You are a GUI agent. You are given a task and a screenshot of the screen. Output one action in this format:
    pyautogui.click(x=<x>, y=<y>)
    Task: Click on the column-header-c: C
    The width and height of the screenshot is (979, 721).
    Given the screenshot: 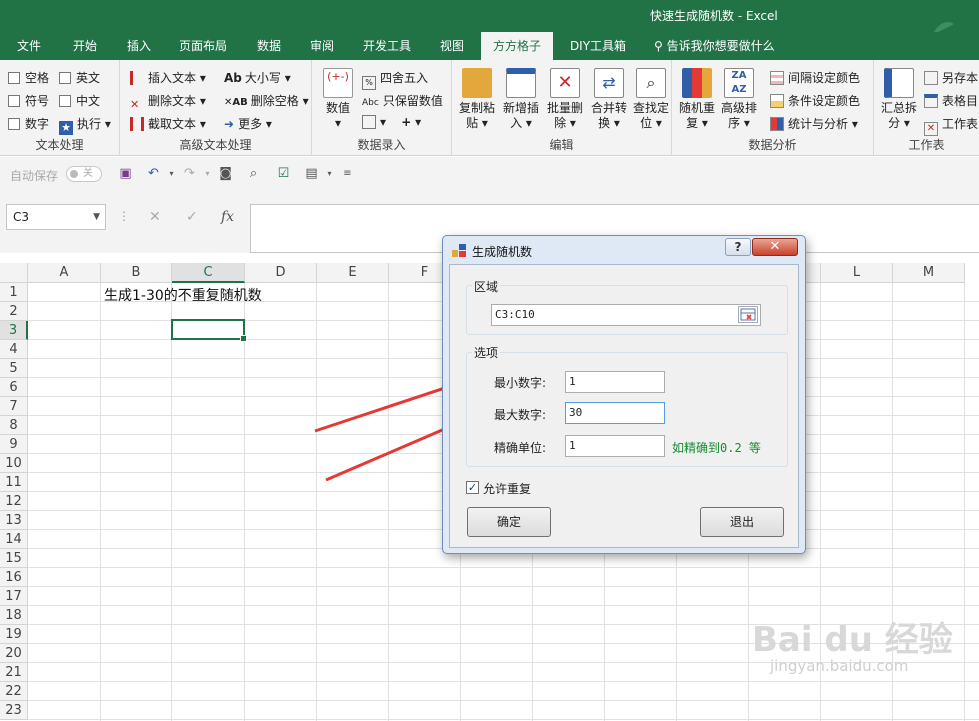 What is the action you would take?
    pyautogui.click(x=208, y=273)
    